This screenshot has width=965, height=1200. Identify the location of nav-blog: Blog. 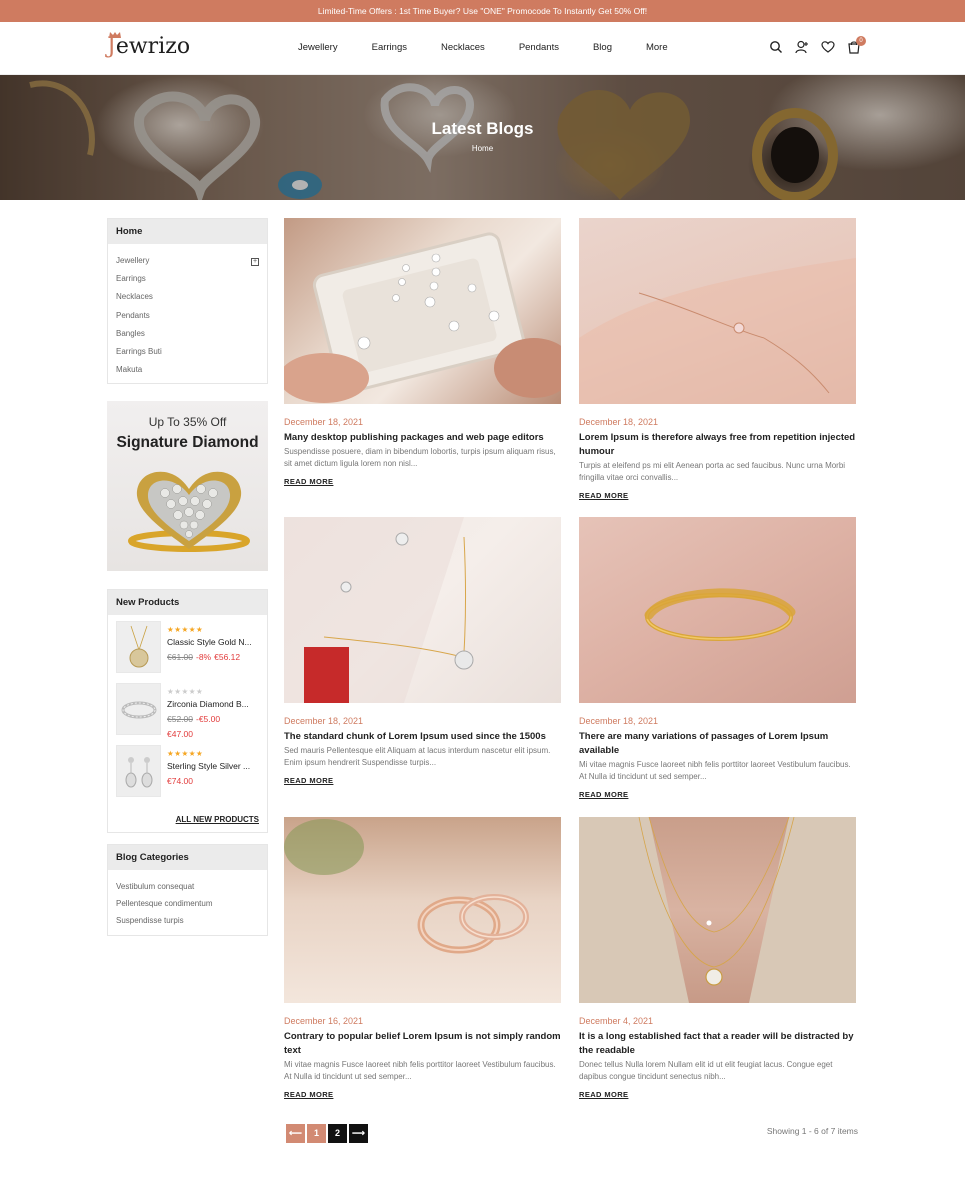
(602, 47).